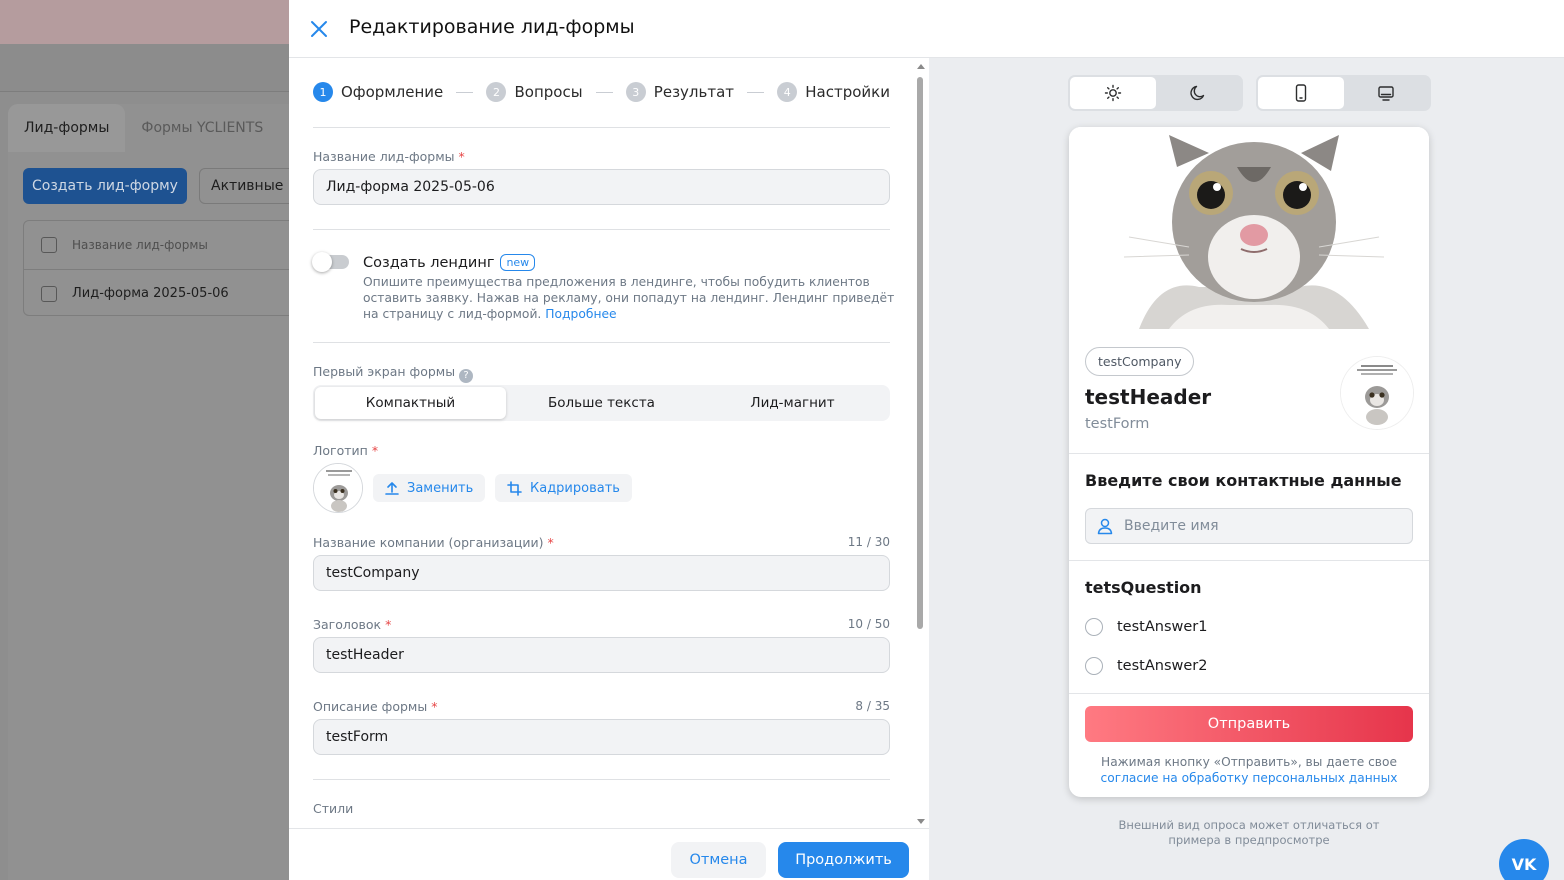 The width and height of the screenshot is (1564, 880). I want to click on contacts-title: Введите свои контактные данные, so click(1243, 480).